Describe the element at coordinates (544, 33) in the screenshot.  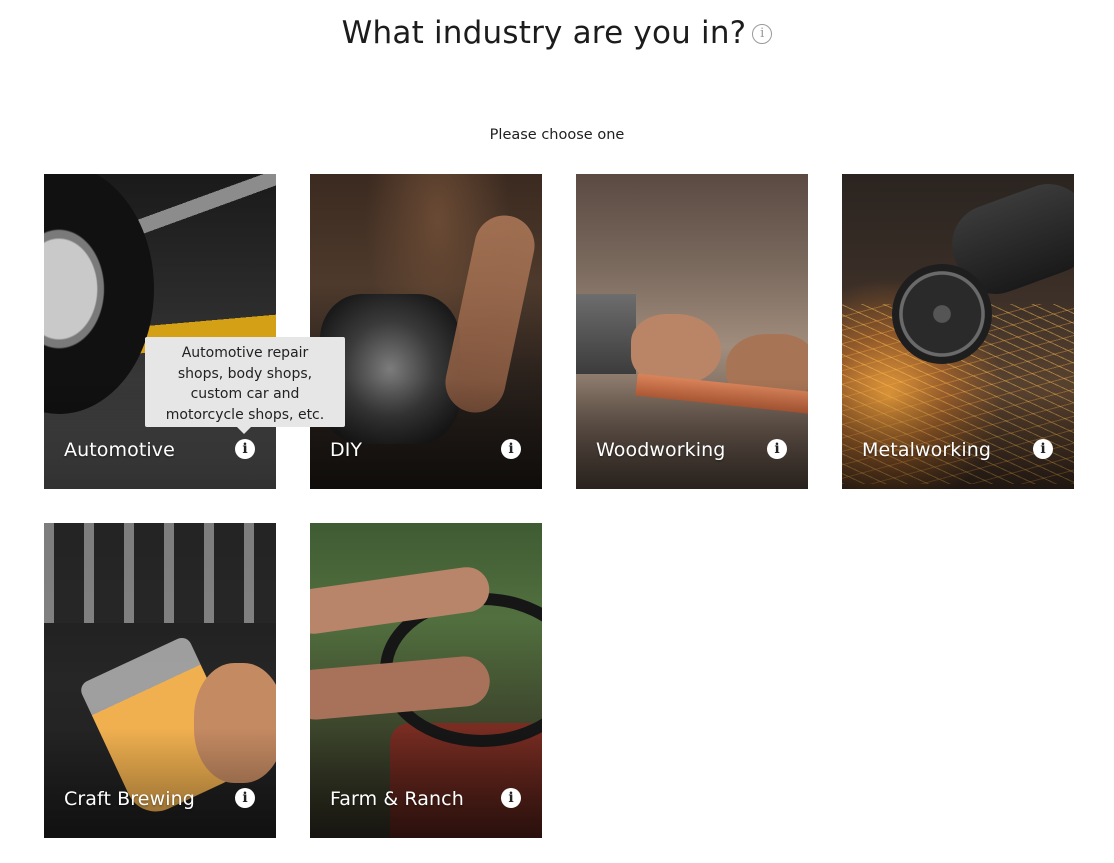
I see `page-title-text: What industry are you in?` at that location.